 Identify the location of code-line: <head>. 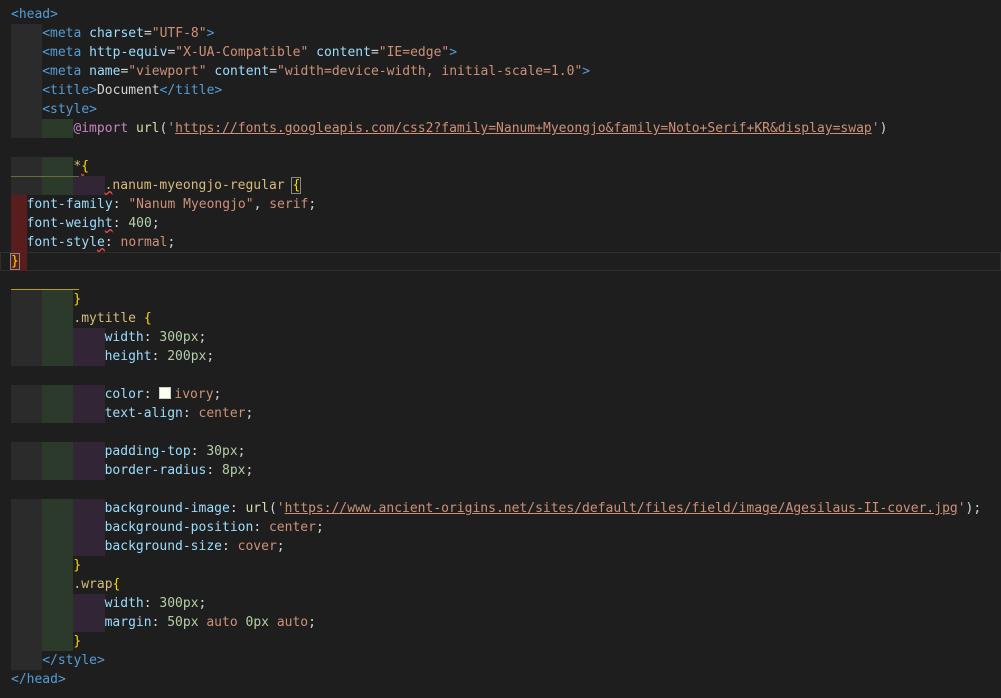
(500, 14).